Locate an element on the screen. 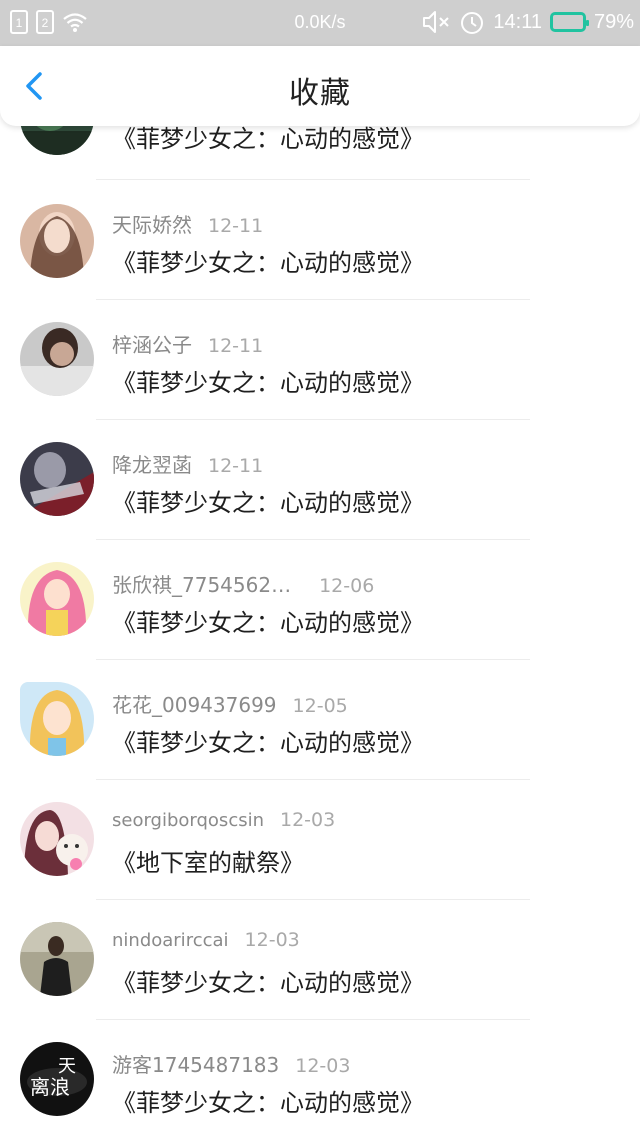  user-name: 梓涵公子 12-11 is located at coordinates (187, 343).